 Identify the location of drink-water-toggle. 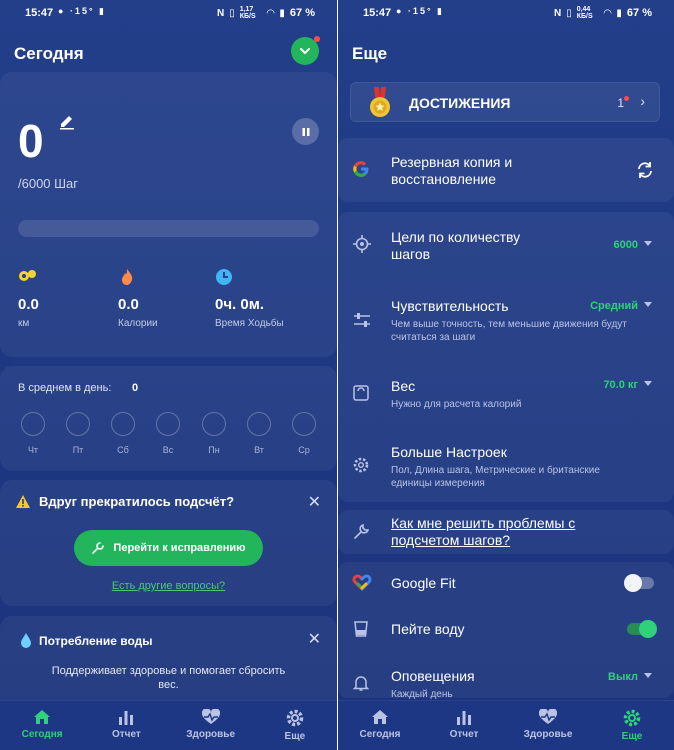
(642, 629).